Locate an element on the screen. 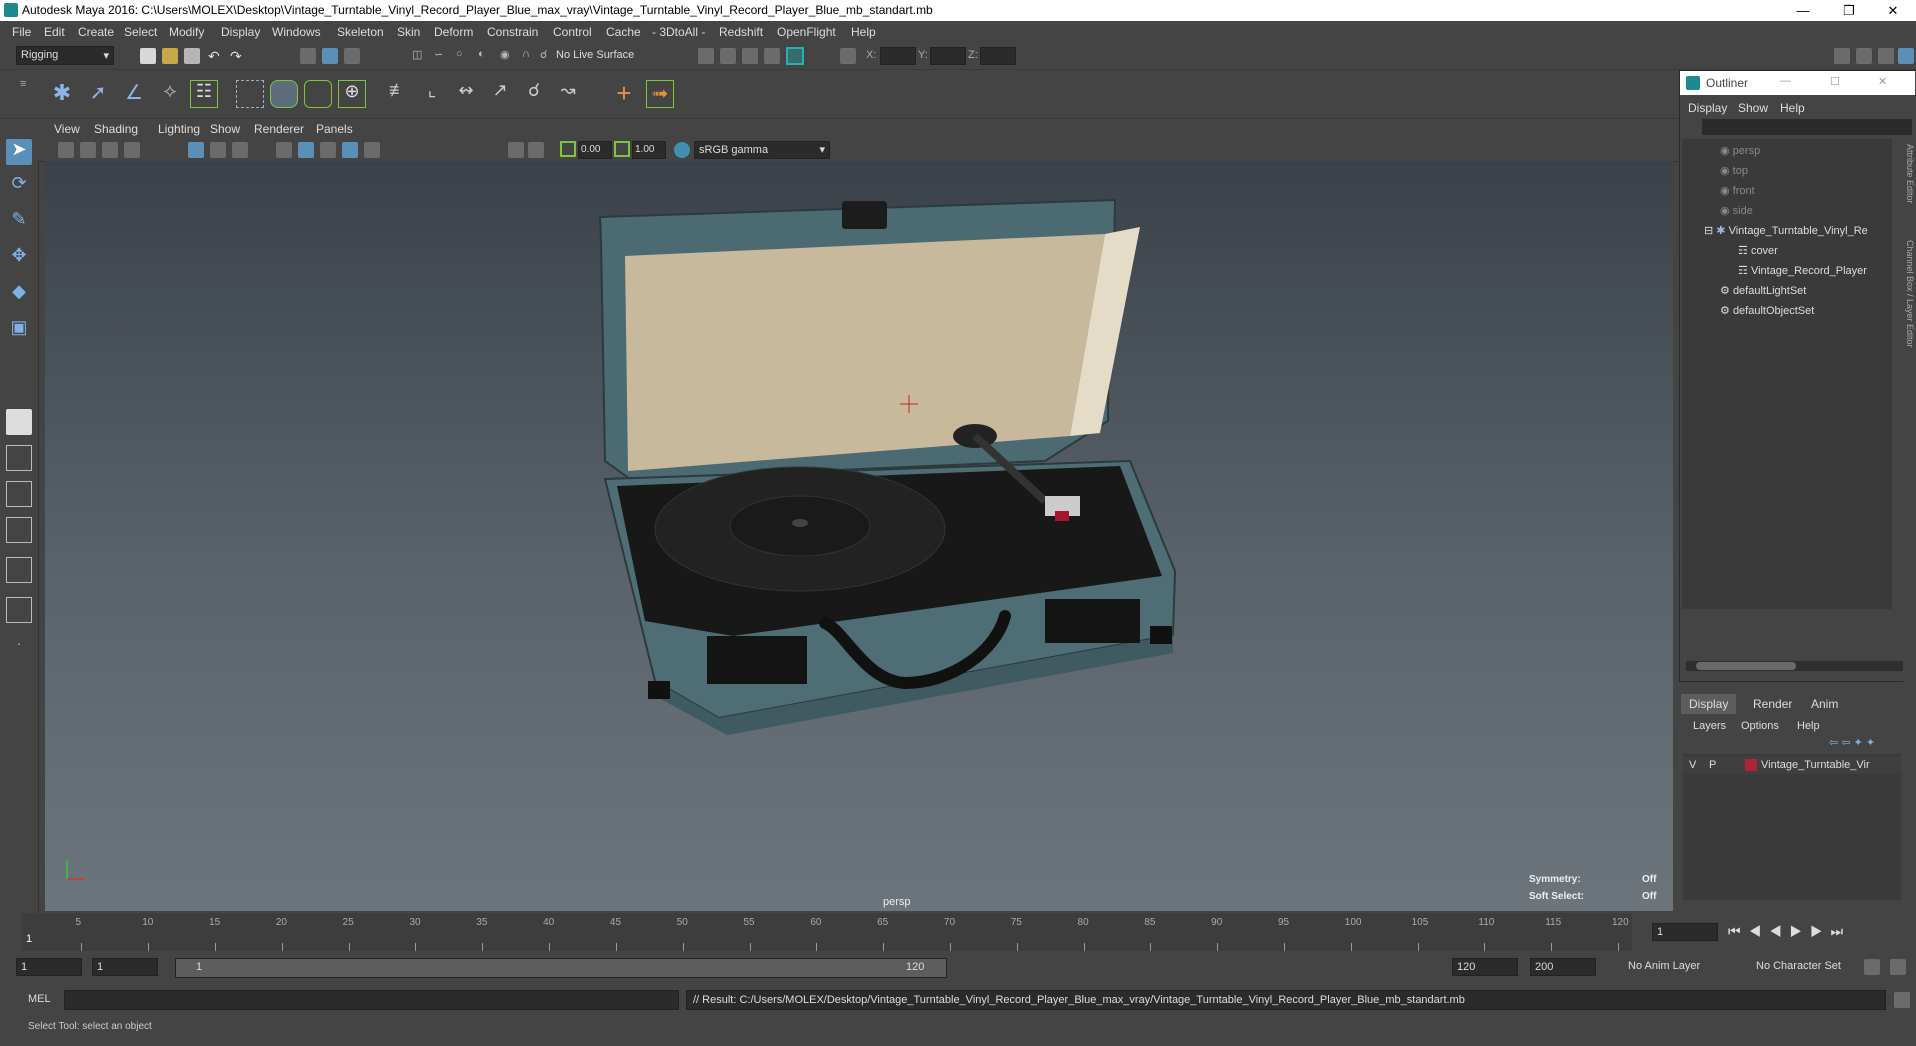 Image resolution: width=1916 pixels, height=1046 pixels. joint-tool-icon: ✱ is located at coordinates (62, 94).